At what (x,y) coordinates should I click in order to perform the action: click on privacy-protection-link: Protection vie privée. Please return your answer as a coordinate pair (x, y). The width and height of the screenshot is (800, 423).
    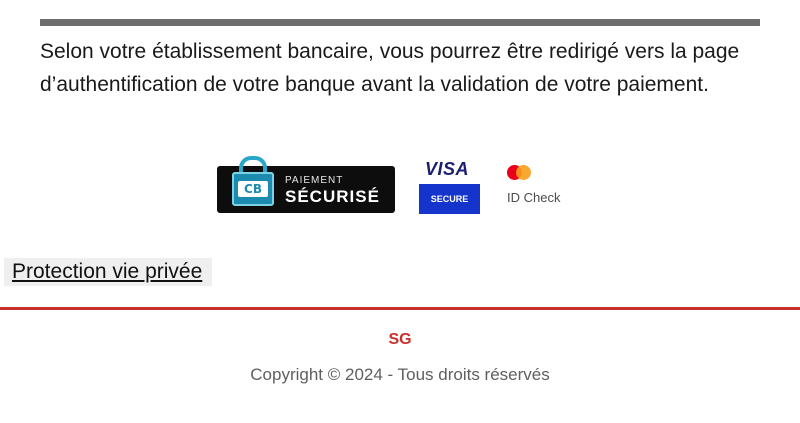
    Looking at the image, I should click on (108, 272).